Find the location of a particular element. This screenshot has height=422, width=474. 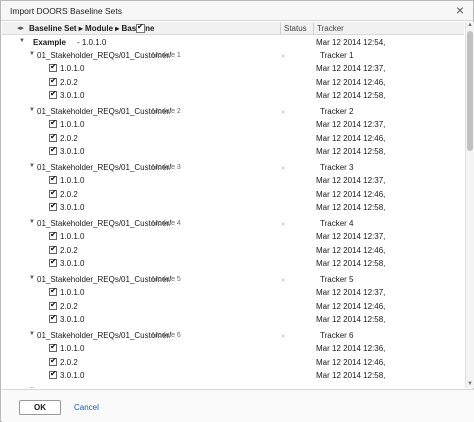

select-all-checkbox is located at coordinates (140, 27).